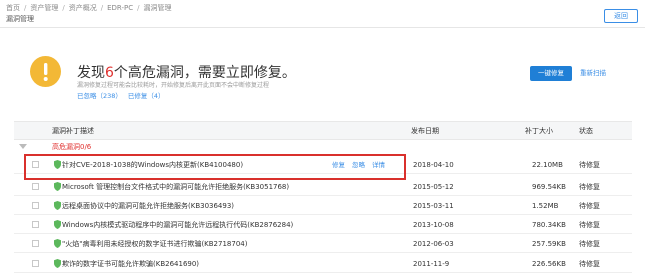 The image size is (645, 279). What do you see at coordinates (173, 85) in the screenshot?
I see `repair-note: 漏洞修复过程可能会比较耗时，开始修复后离开此页面不会中断修复过程` at bounding box center [173, 85].